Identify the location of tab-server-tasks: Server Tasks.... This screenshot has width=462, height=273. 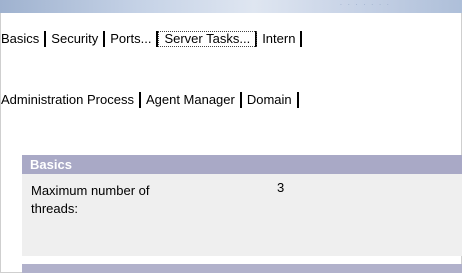
(208, 39).